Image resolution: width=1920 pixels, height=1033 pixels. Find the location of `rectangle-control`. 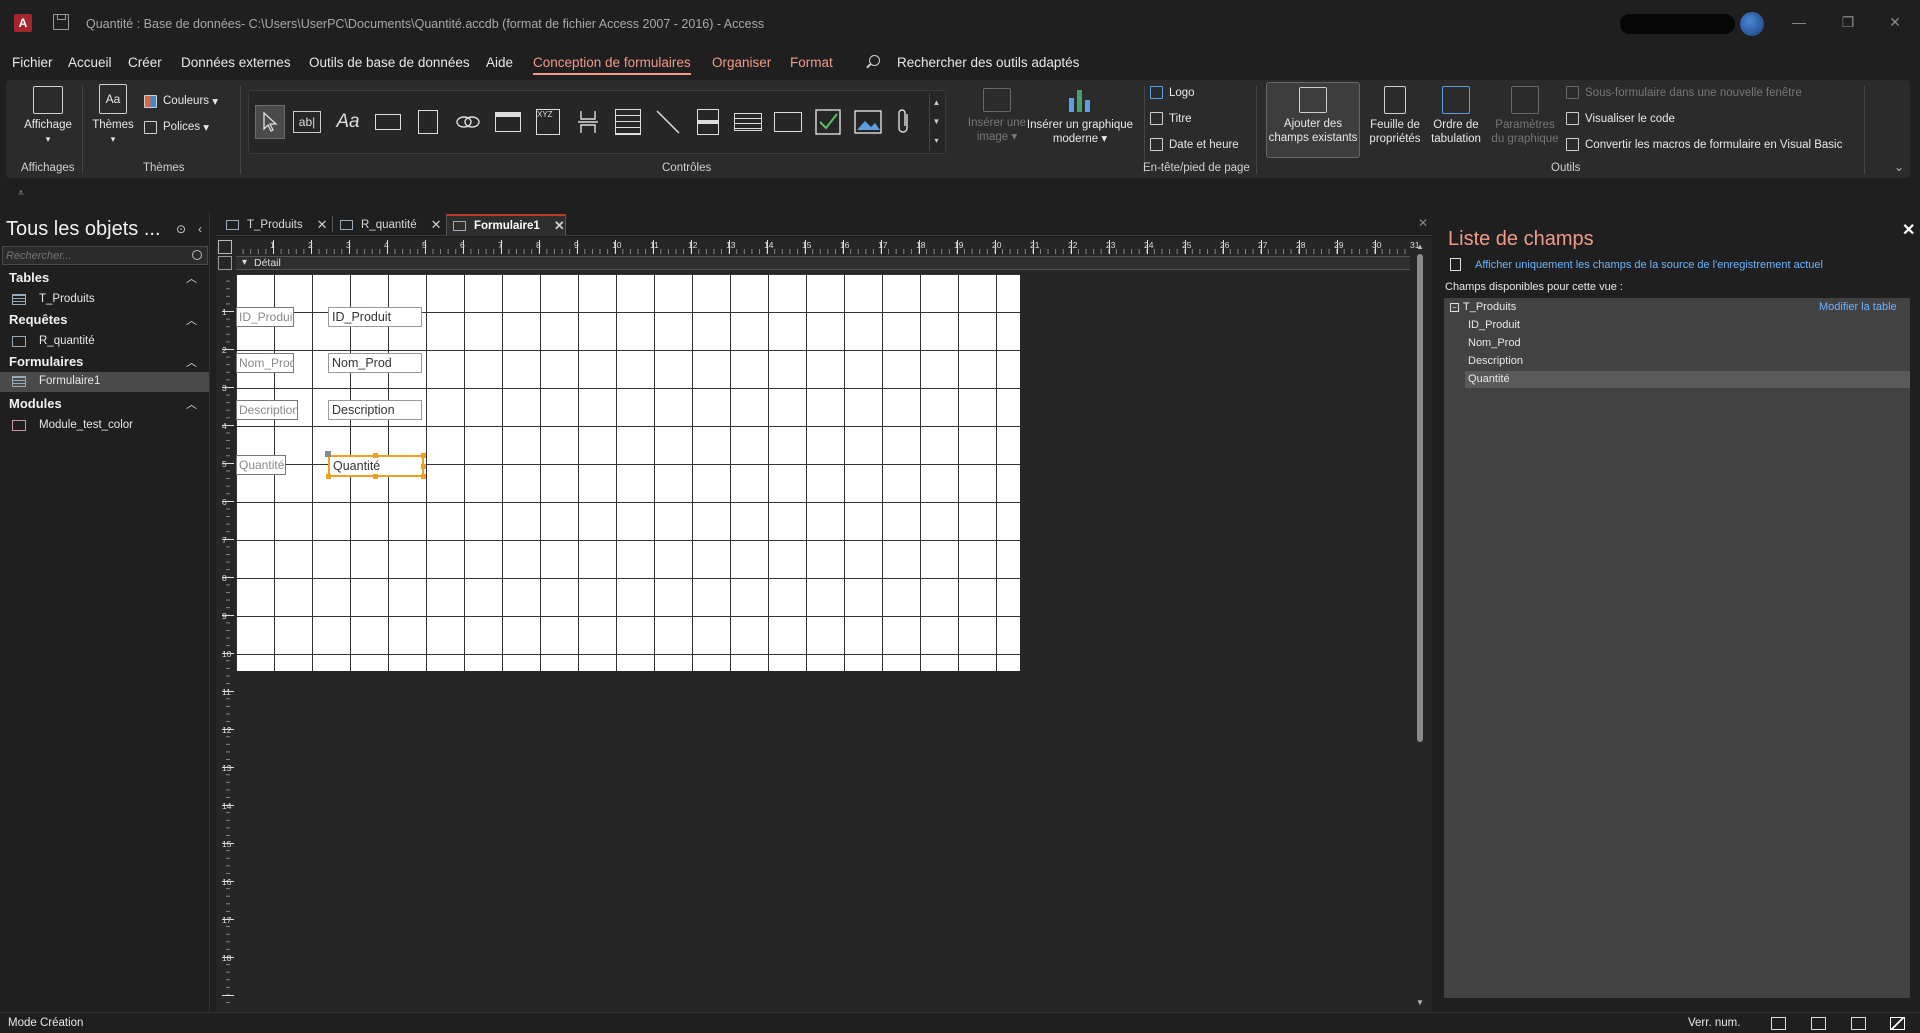

rectangle-control is located at coordinates (788, 122).